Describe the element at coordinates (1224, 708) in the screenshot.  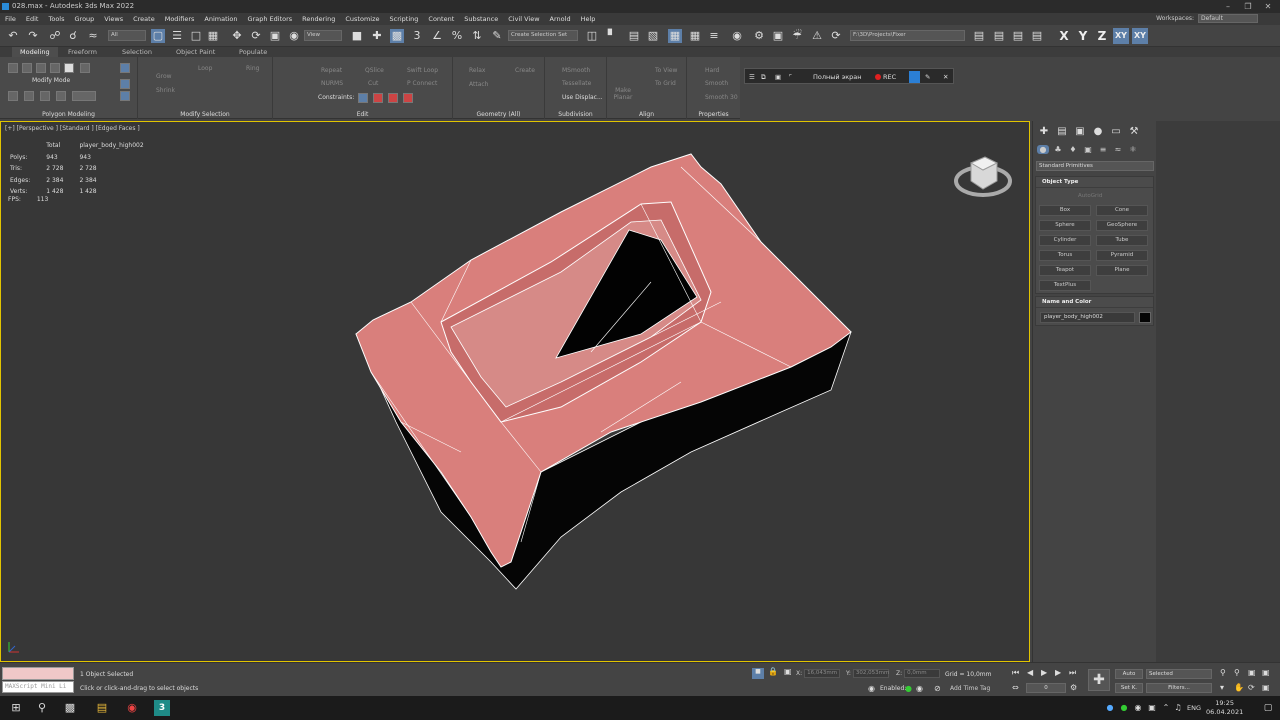
I see `clock: 19:25 06.04.2021` at that location.